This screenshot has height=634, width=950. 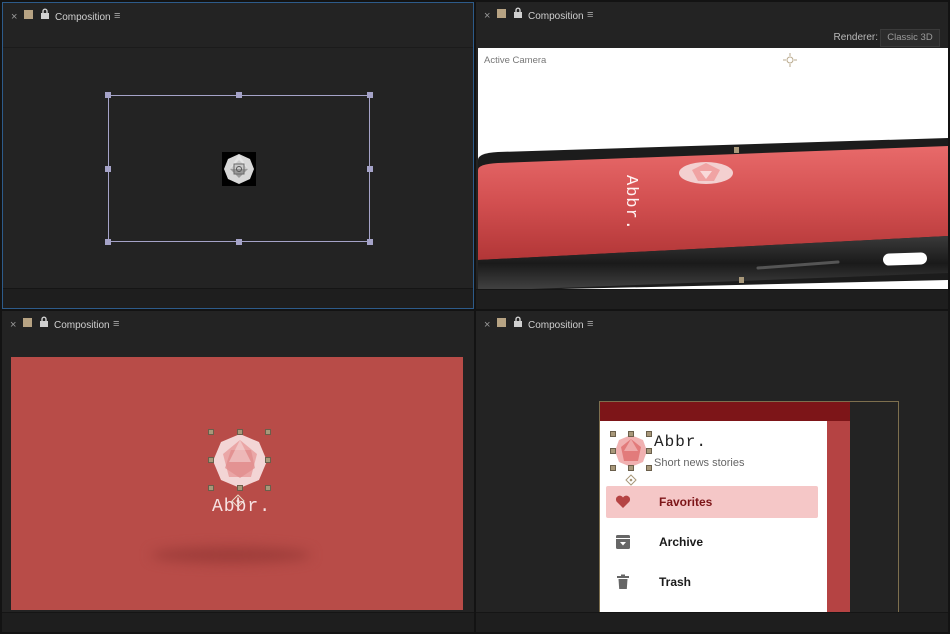 What do you see at coordinates (231, 555) in the screenshot?
I see `shadow-blur` at bounding box center [231, 555].